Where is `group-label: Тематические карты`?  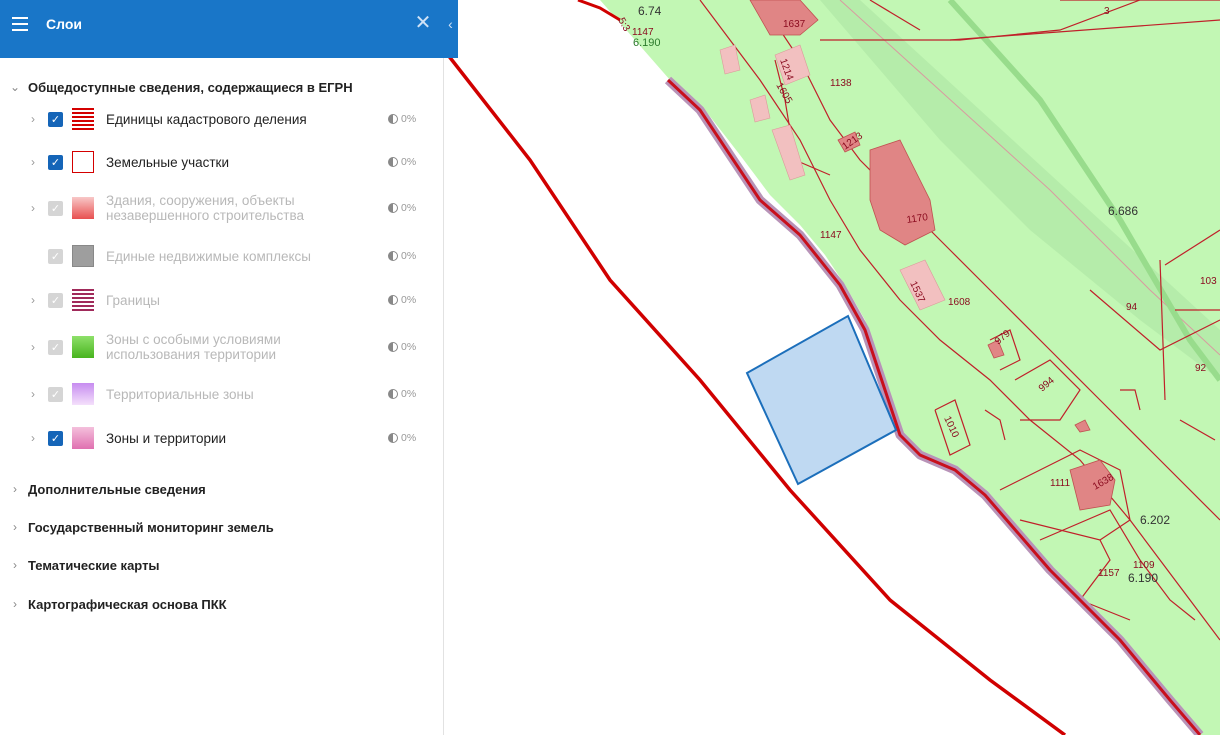 group-label: Тематические карты is located at coordinates (94, 565).